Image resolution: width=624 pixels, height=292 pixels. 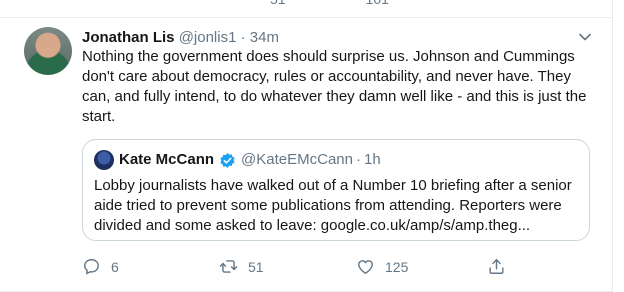 What do you see at coordinates (306, 9) in the screenshot?
I see `previous-tweet-actions: 51 101` at bounding box center [306, 9].